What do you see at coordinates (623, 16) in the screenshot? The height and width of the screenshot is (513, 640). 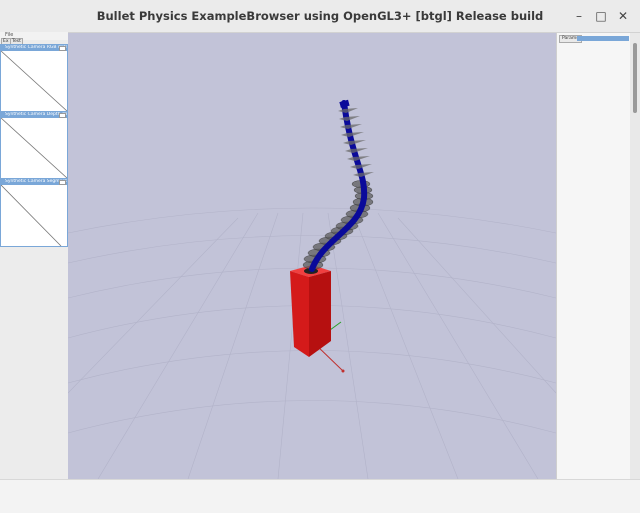 I see `close-icon: ✕` at bounding box center [623, 16].